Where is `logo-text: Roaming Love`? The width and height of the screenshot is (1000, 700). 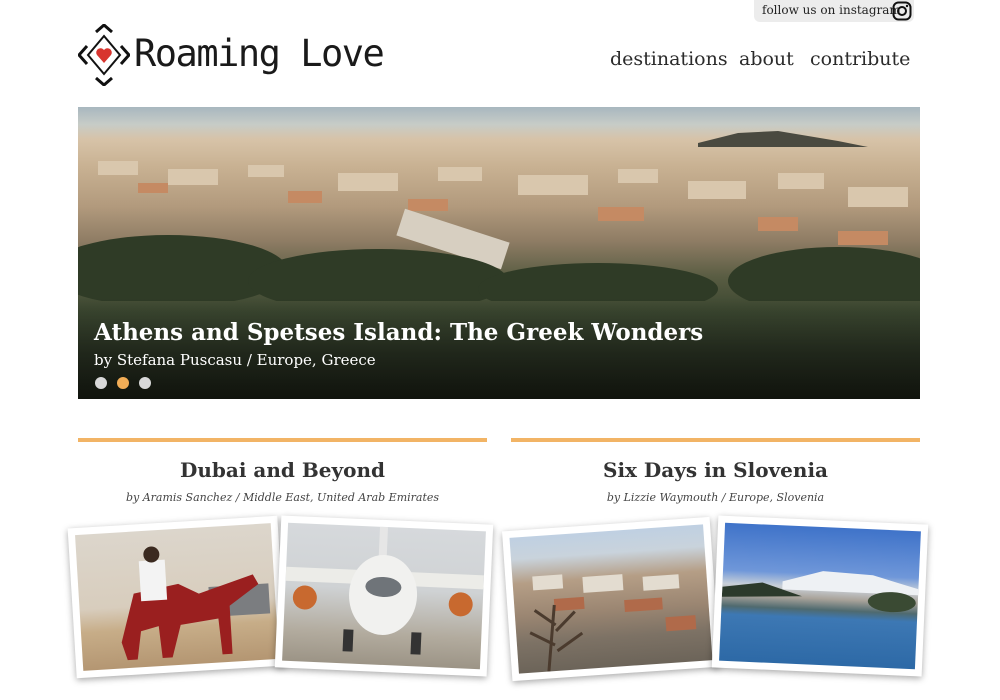
logo-text: Roaming Love is located at coordinates (259, 53).